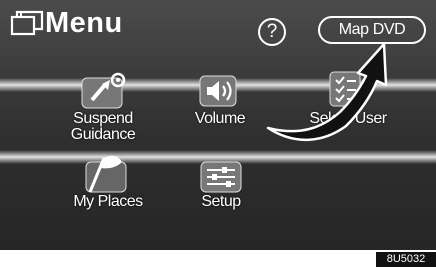  Describe the element at coordinates (218, 91) in the screenshot. I see `speaker-icon` at that location.